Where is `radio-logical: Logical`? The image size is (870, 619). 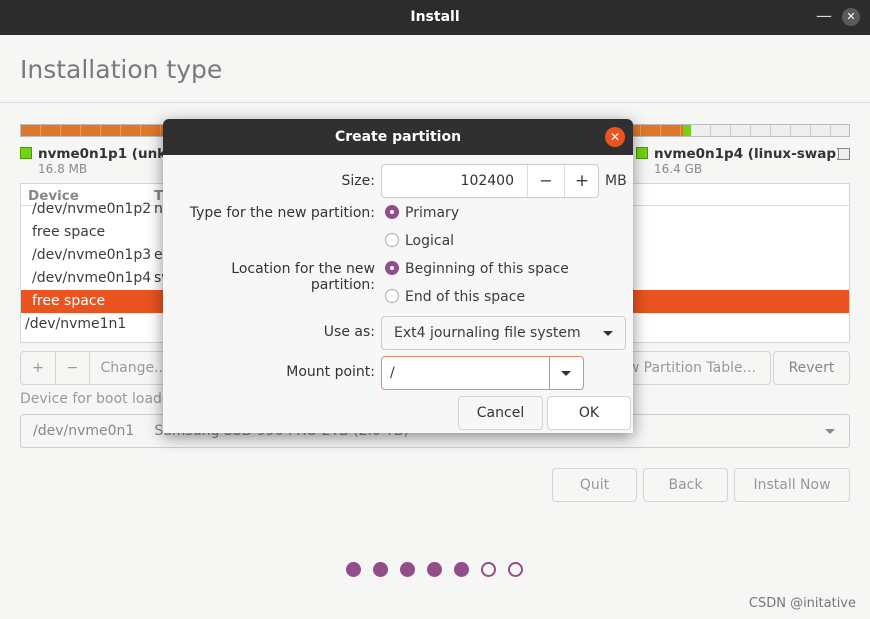
radio-logical: Logical is located at coordinates (419, 241).